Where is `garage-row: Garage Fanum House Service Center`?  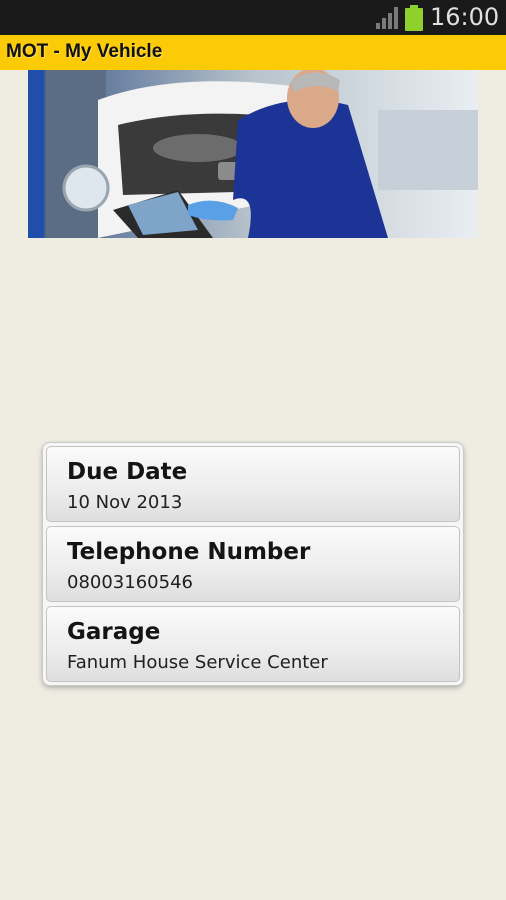
garage-row: Garage Fanum House Service Center is located at coordinates (253, 644).